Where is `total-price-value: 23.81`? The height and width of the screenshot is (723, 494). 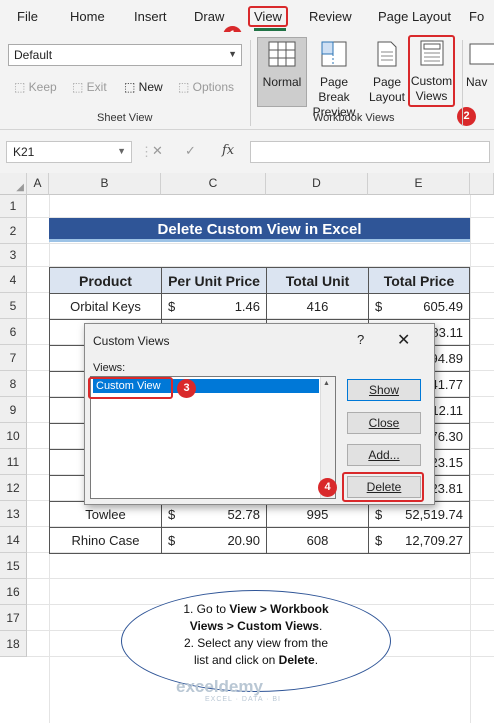
total-price-value: 23.81 is located at coordinates (446, 488).